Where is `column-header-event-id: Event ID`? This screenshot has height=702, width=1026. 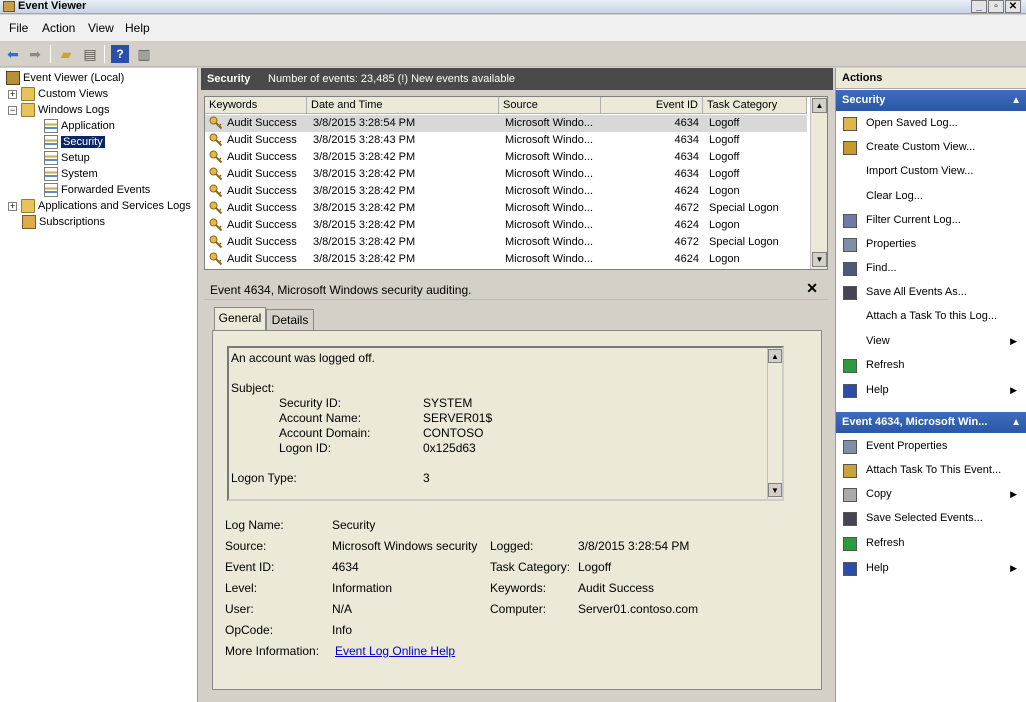 column-header-event-id: Event ID is located at coordinates (652, 105).